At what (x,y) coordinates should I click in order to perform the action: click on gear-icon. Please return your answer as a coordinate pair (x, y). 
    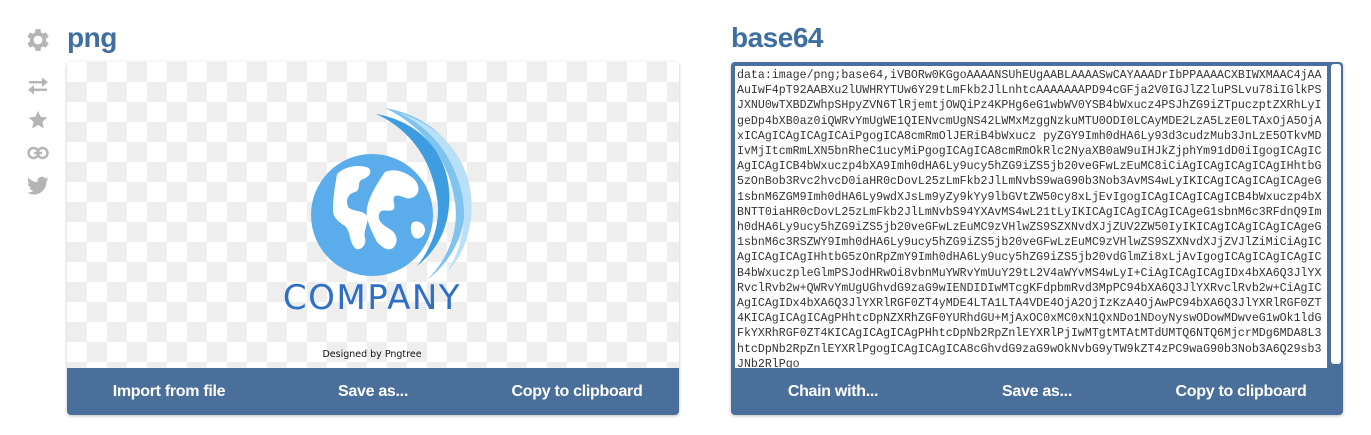
    Looking at the image, I should click on (38, 40).